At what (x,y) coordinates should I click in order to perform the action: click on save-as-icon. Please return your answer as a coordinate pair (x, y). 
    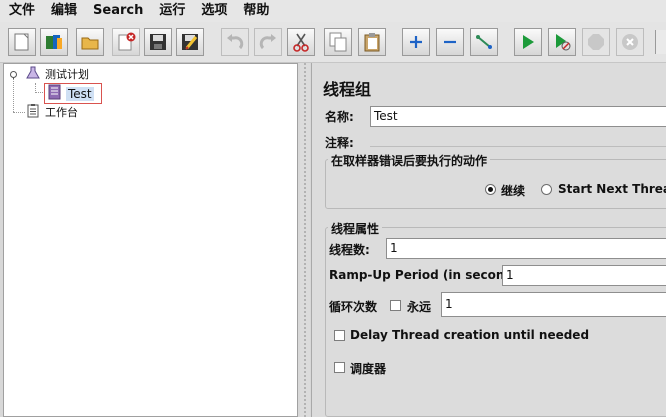
    Looking at the image, I should click on (190, 42).